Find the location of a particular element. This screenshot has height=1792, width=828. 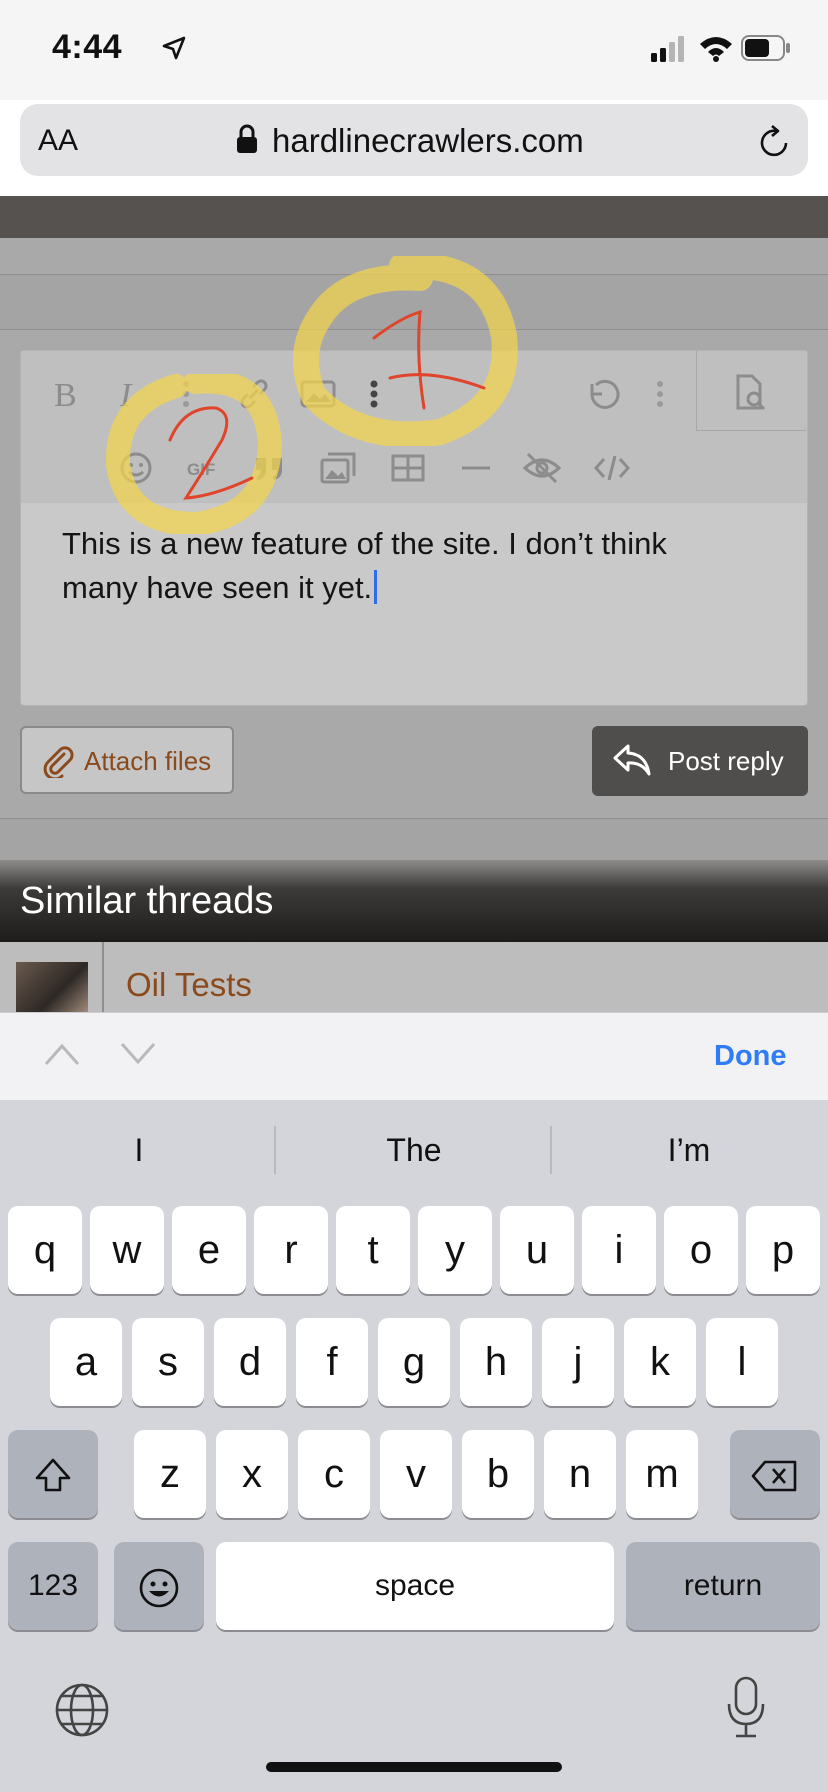

key-n: n is located at coordinates (580, 1474).